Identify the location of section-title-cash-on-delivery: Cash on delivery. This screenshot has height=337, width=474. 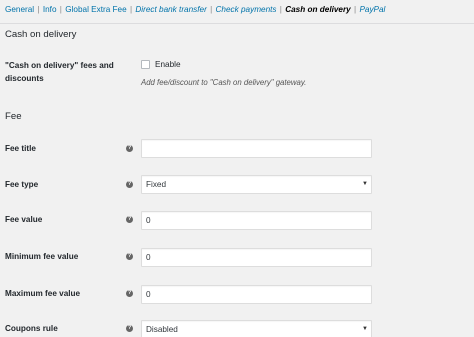
(41, 34).